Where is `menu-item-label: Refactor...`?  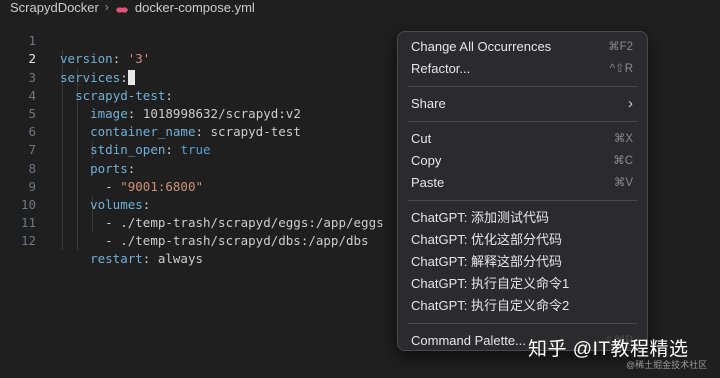 menu-item-label: Refactor... is located at coordinates (441, 68).